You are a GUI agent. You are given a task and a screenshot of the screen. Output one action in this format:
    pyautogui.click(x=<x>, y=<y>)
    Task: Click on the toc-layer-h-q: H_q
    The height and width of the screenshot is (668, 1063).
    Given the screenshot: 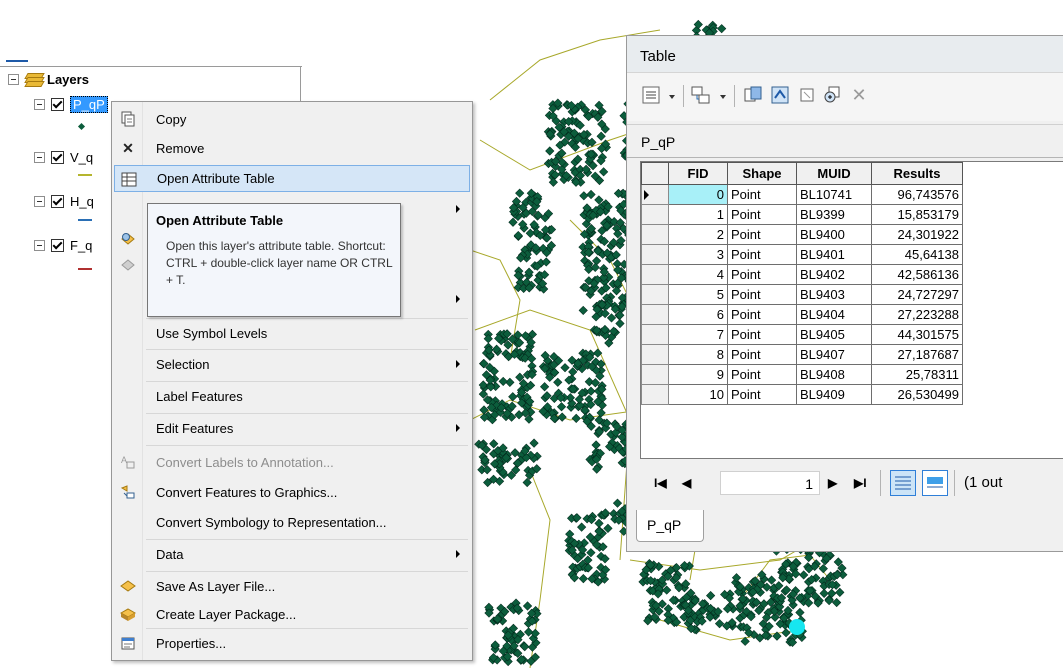 What is the action you would take?
    pyautogui.click(x=64, y=201)
    